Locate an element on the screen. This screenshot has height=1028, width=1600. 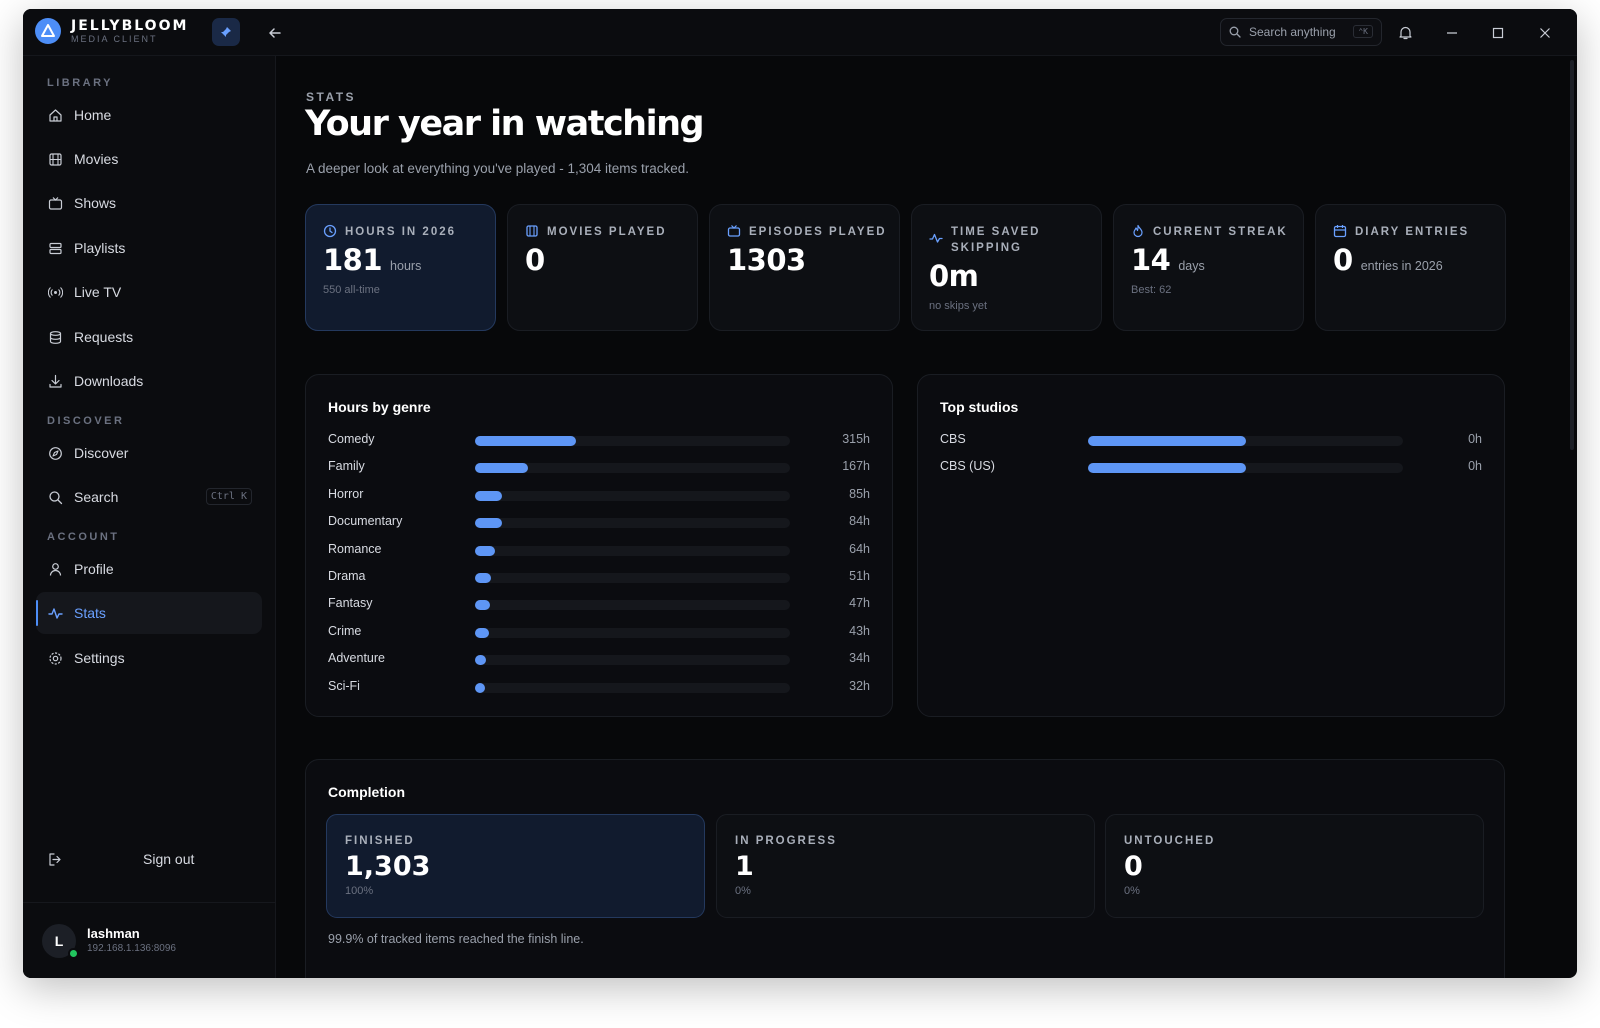
completion-card-finished: FINISHED 1,303 100% is located at coordinates (515, 866).